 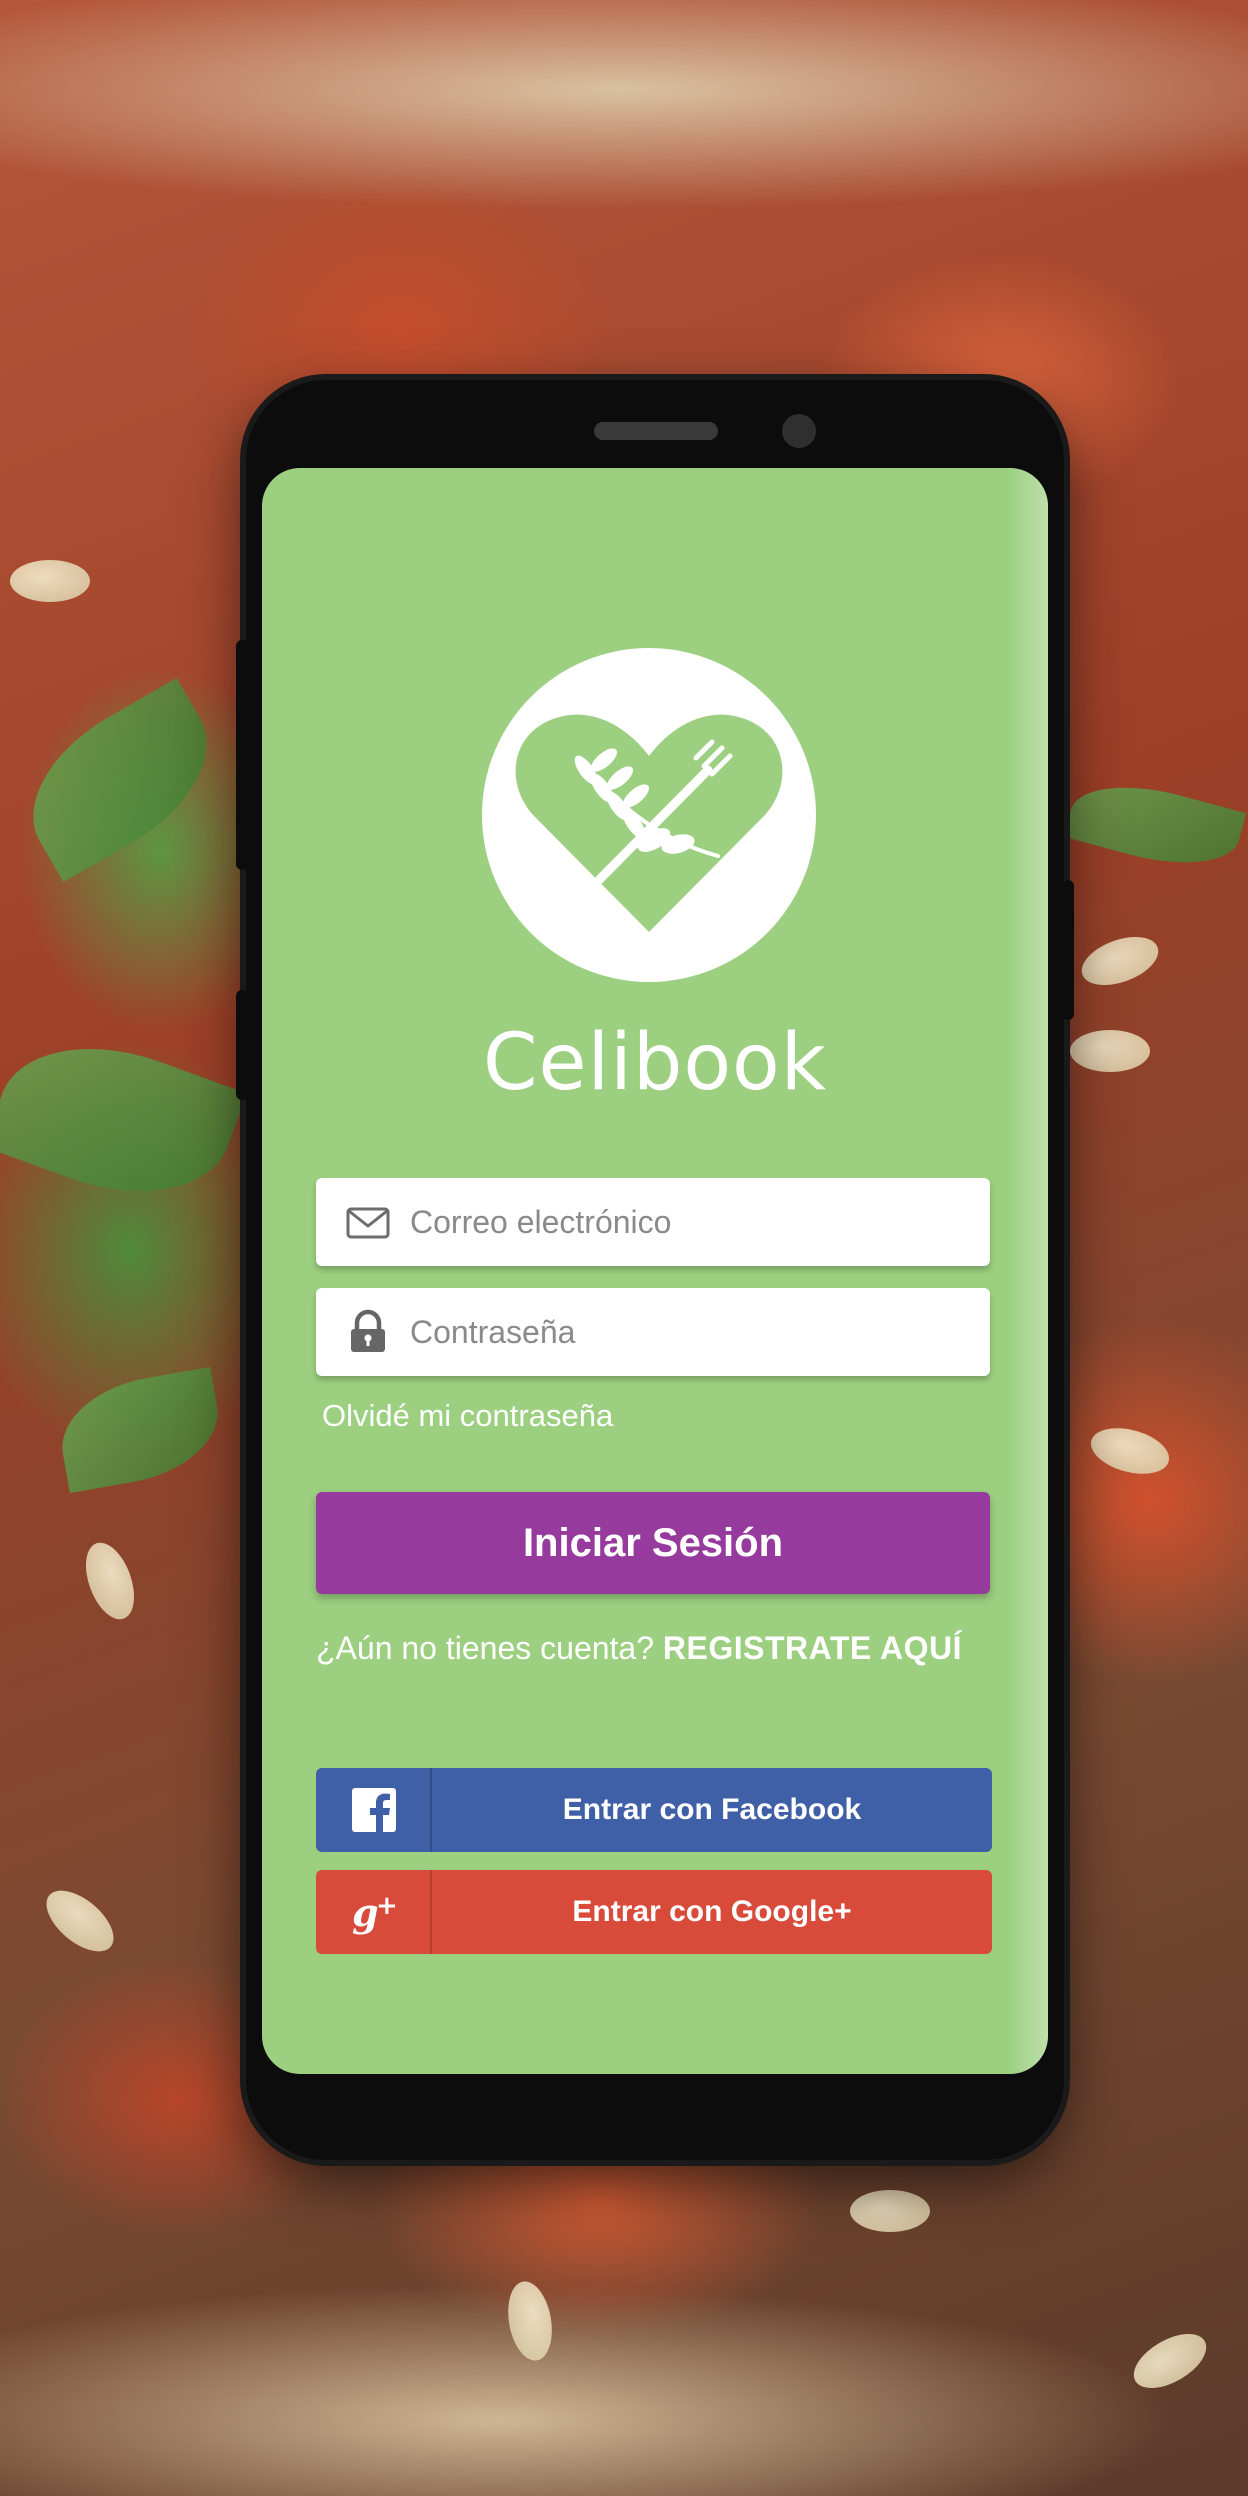 What do you see at coordinates (656, 431) in the screenshot?
I see `phone-speaker` at bounding box center [656, 431].